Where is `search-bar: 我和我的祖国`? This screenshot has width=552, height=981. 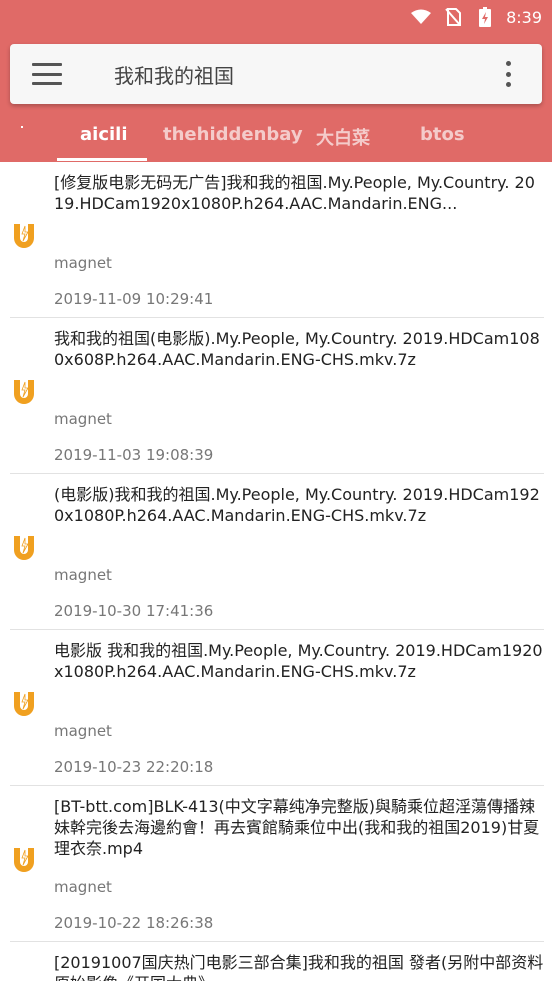 search-bar: 我和我的祖国 is located at coordinates (276, 74).